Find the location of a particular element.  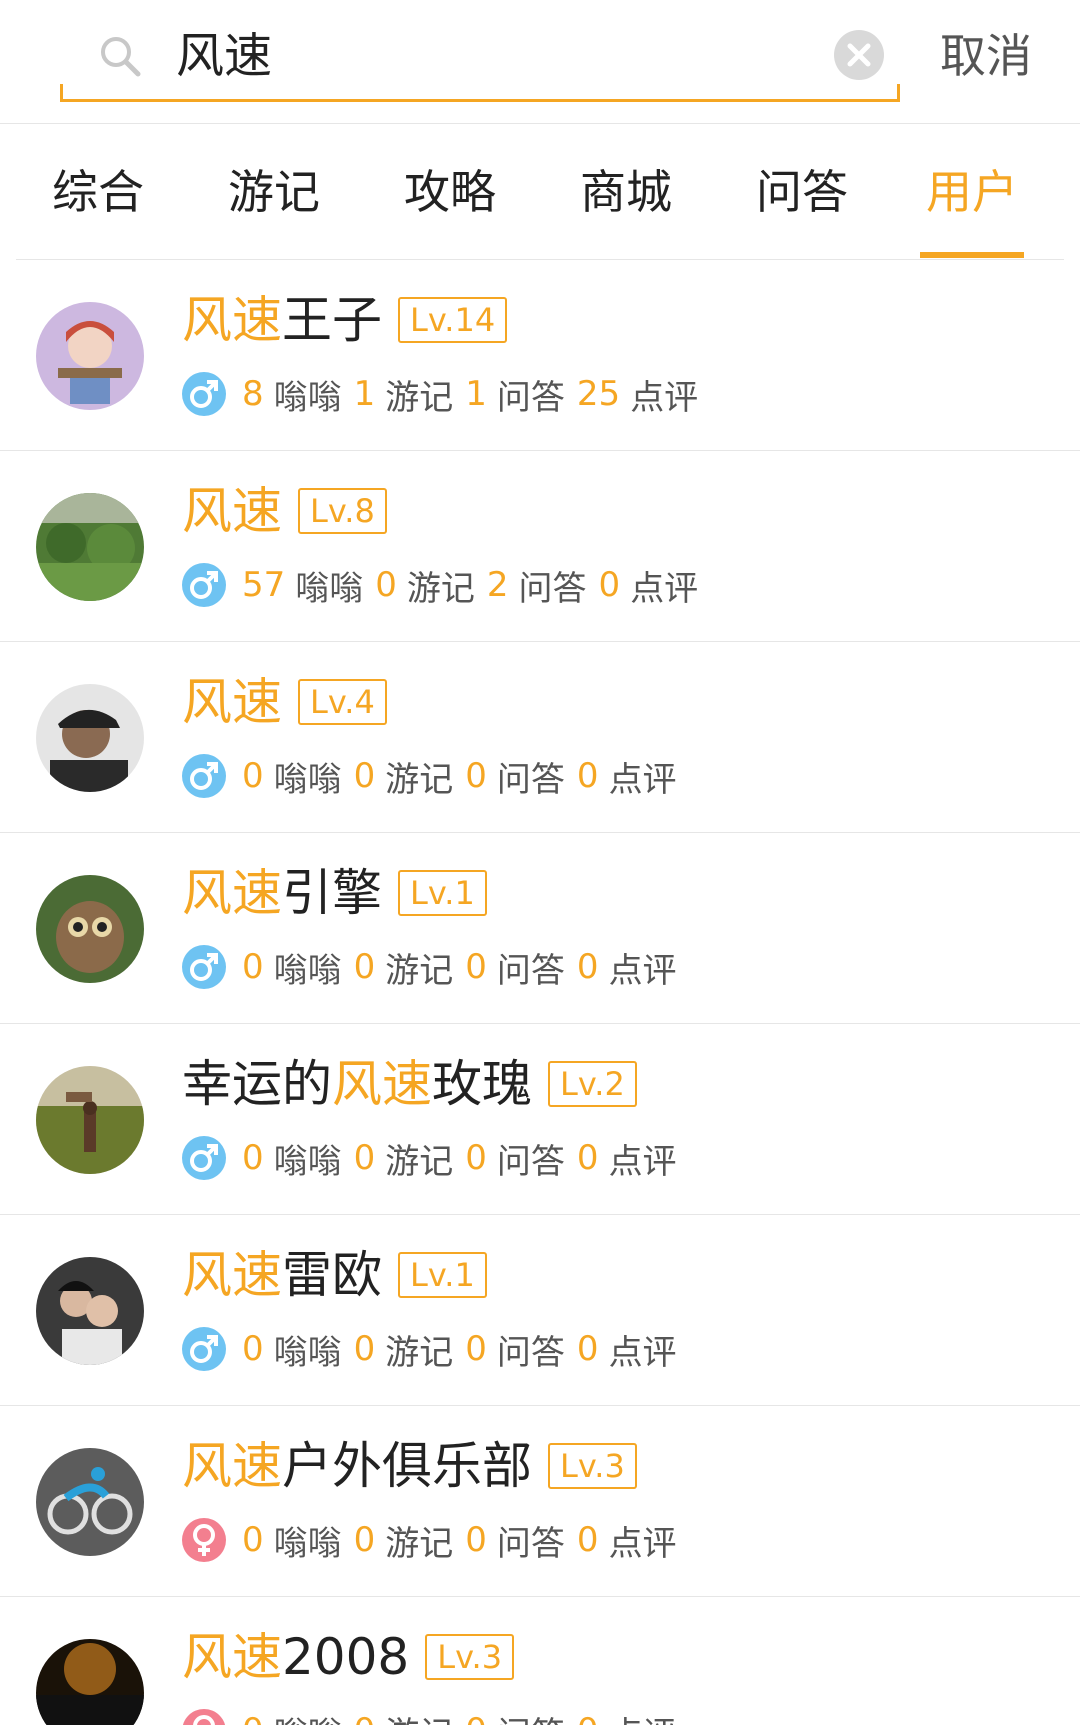

user-name-prefix: 幸运的 is located at coordinates (257, 1084).